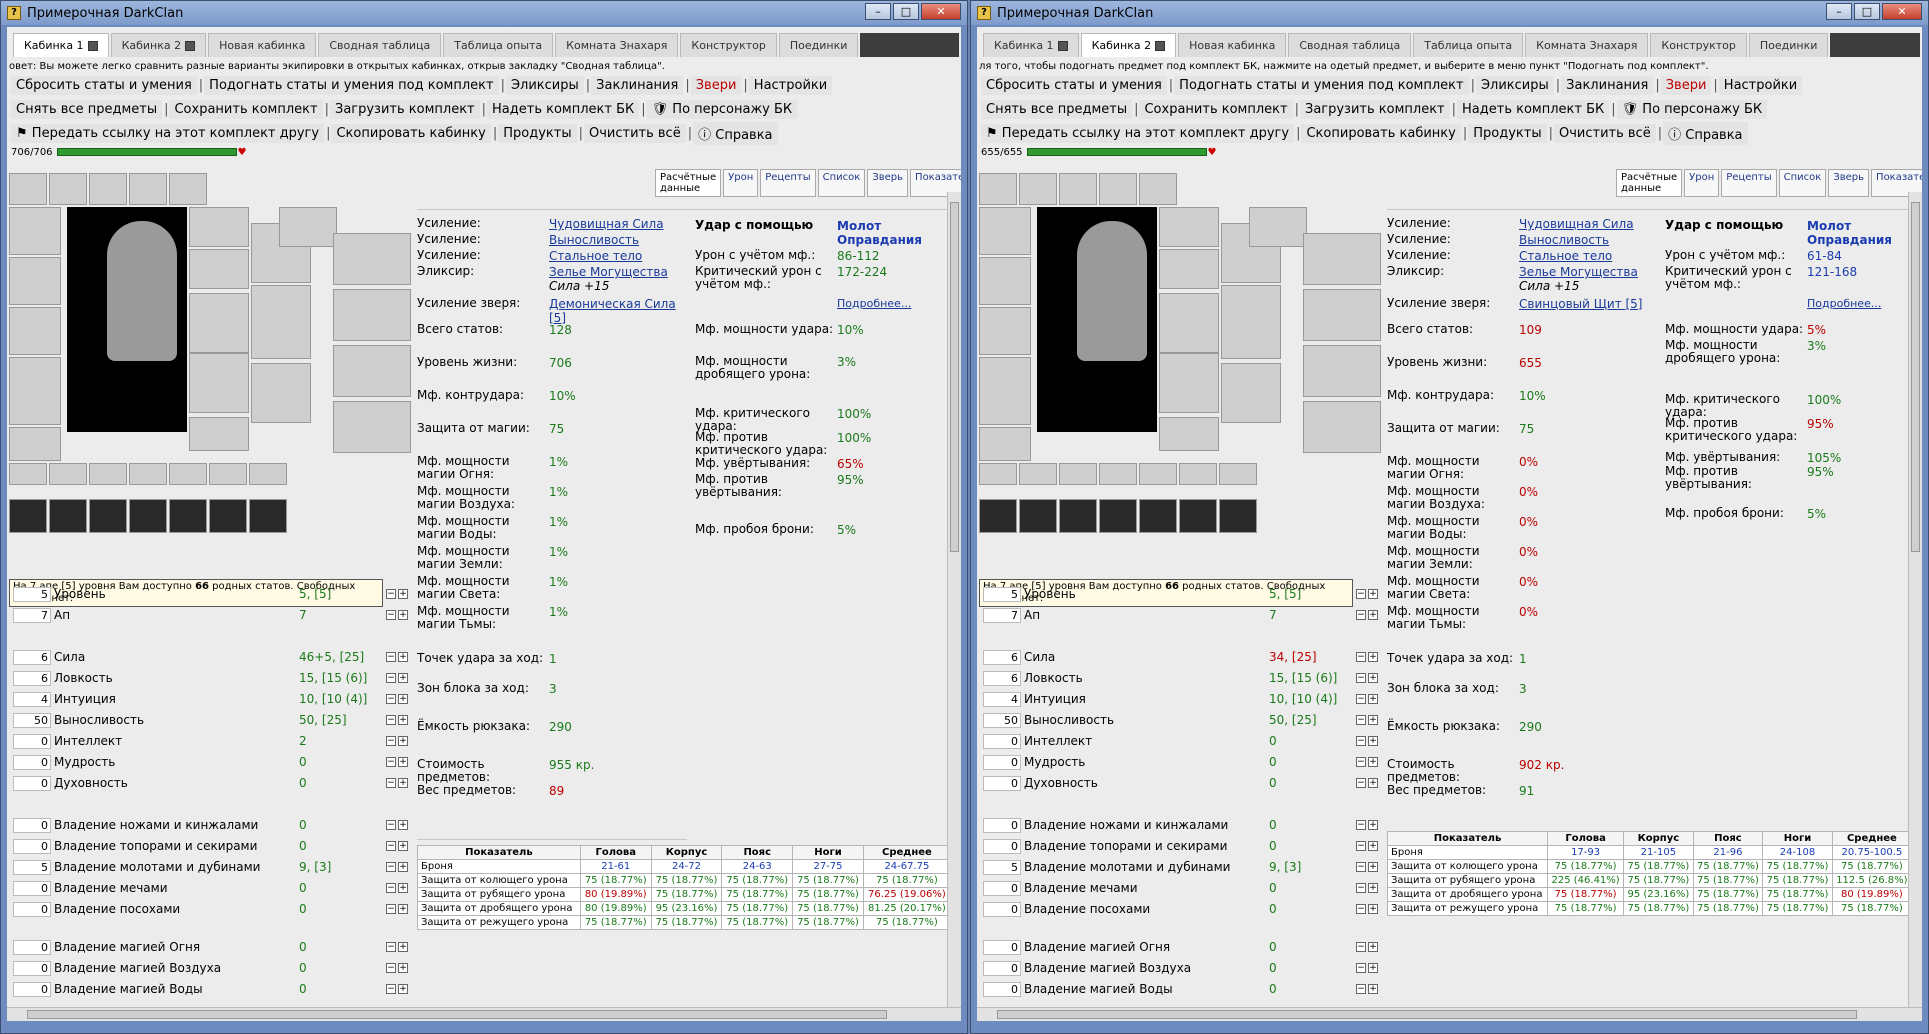  What do you see at coordinates (411, 133) in the screenshot?
I see `toolbar-3-item-1: Скопировать кабинку` at bounding box center [411, 133].